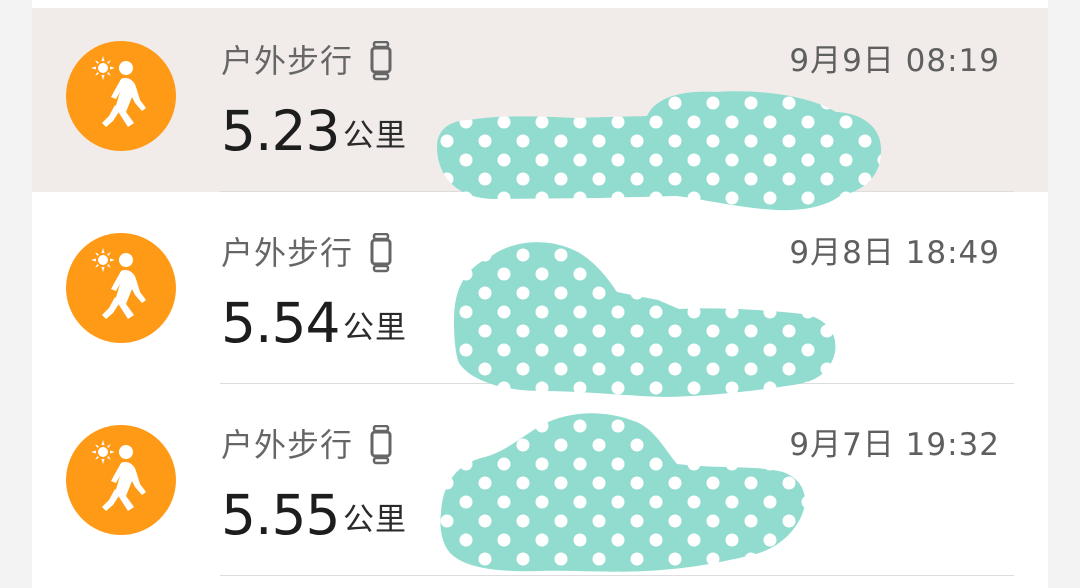 This screenshot has width=1080, height=588. Describe the element at coordinates (280, 131) in the screenshot. I see `activity-distance: 5.23` at that location.